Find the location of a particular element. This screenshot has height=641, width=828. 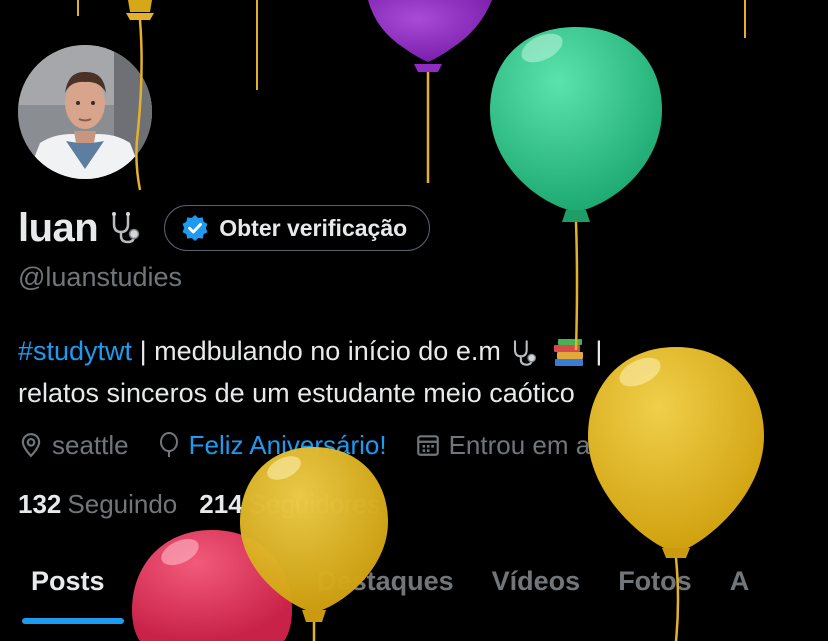

get-verified-button: Obter verificação is located at coordinates (297, 228).